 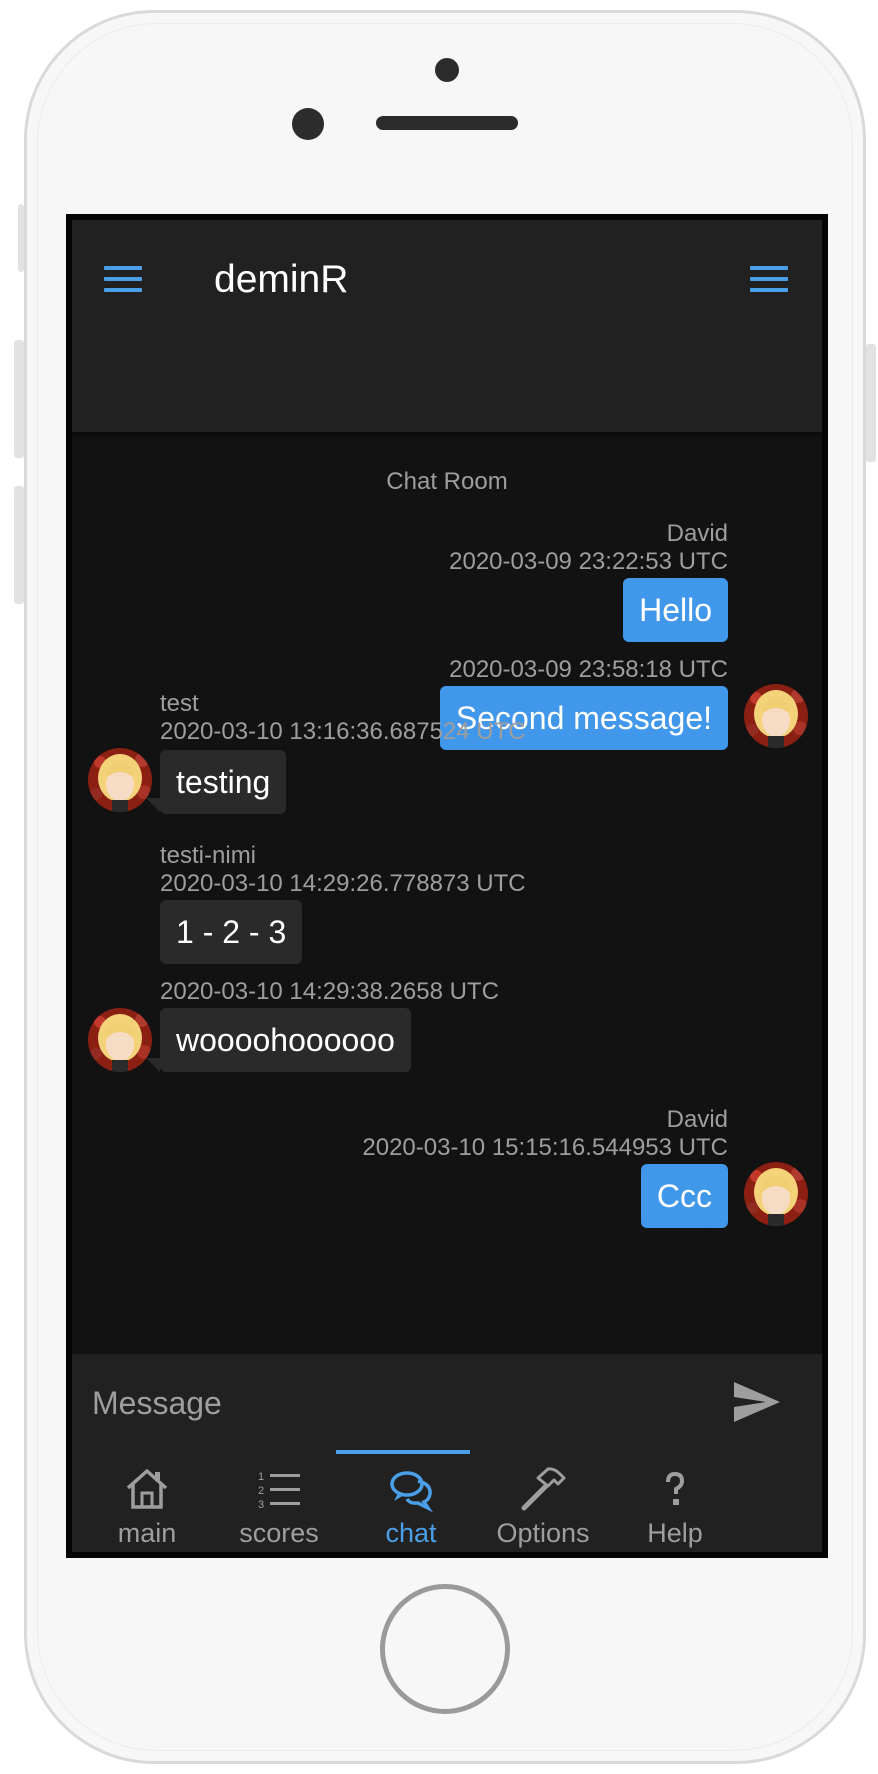 What do you see at coordinates (179, 703) in the screenshot?
I see `message-sender: test` at bounding box center [179, 703].